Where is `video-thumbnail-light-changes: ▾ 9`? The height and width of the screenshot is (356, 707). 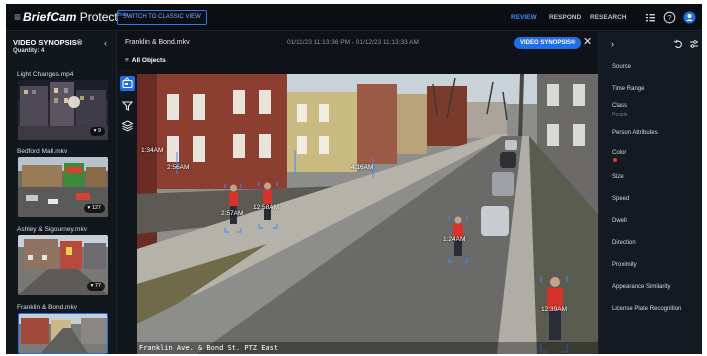 video-thumbnail-light-changes: ▾ 9 is located at coordinates (63, 110).